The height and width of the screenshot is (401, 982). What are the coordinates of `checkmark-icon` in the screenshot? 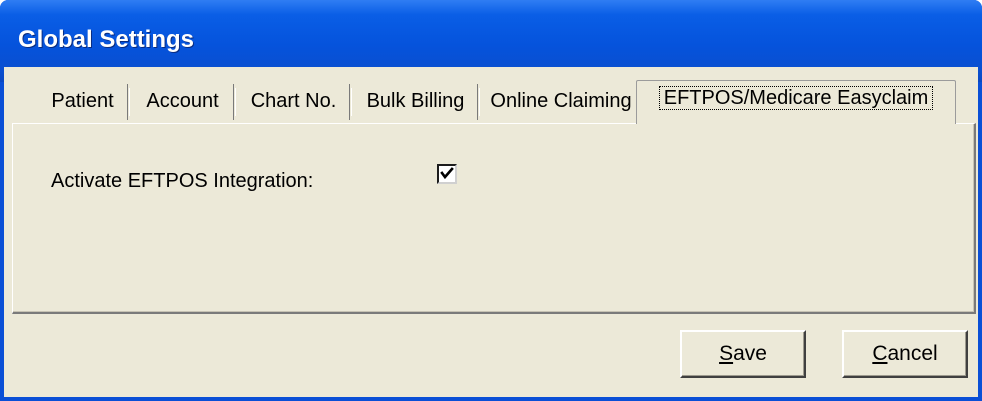 It's located at (447, 173).